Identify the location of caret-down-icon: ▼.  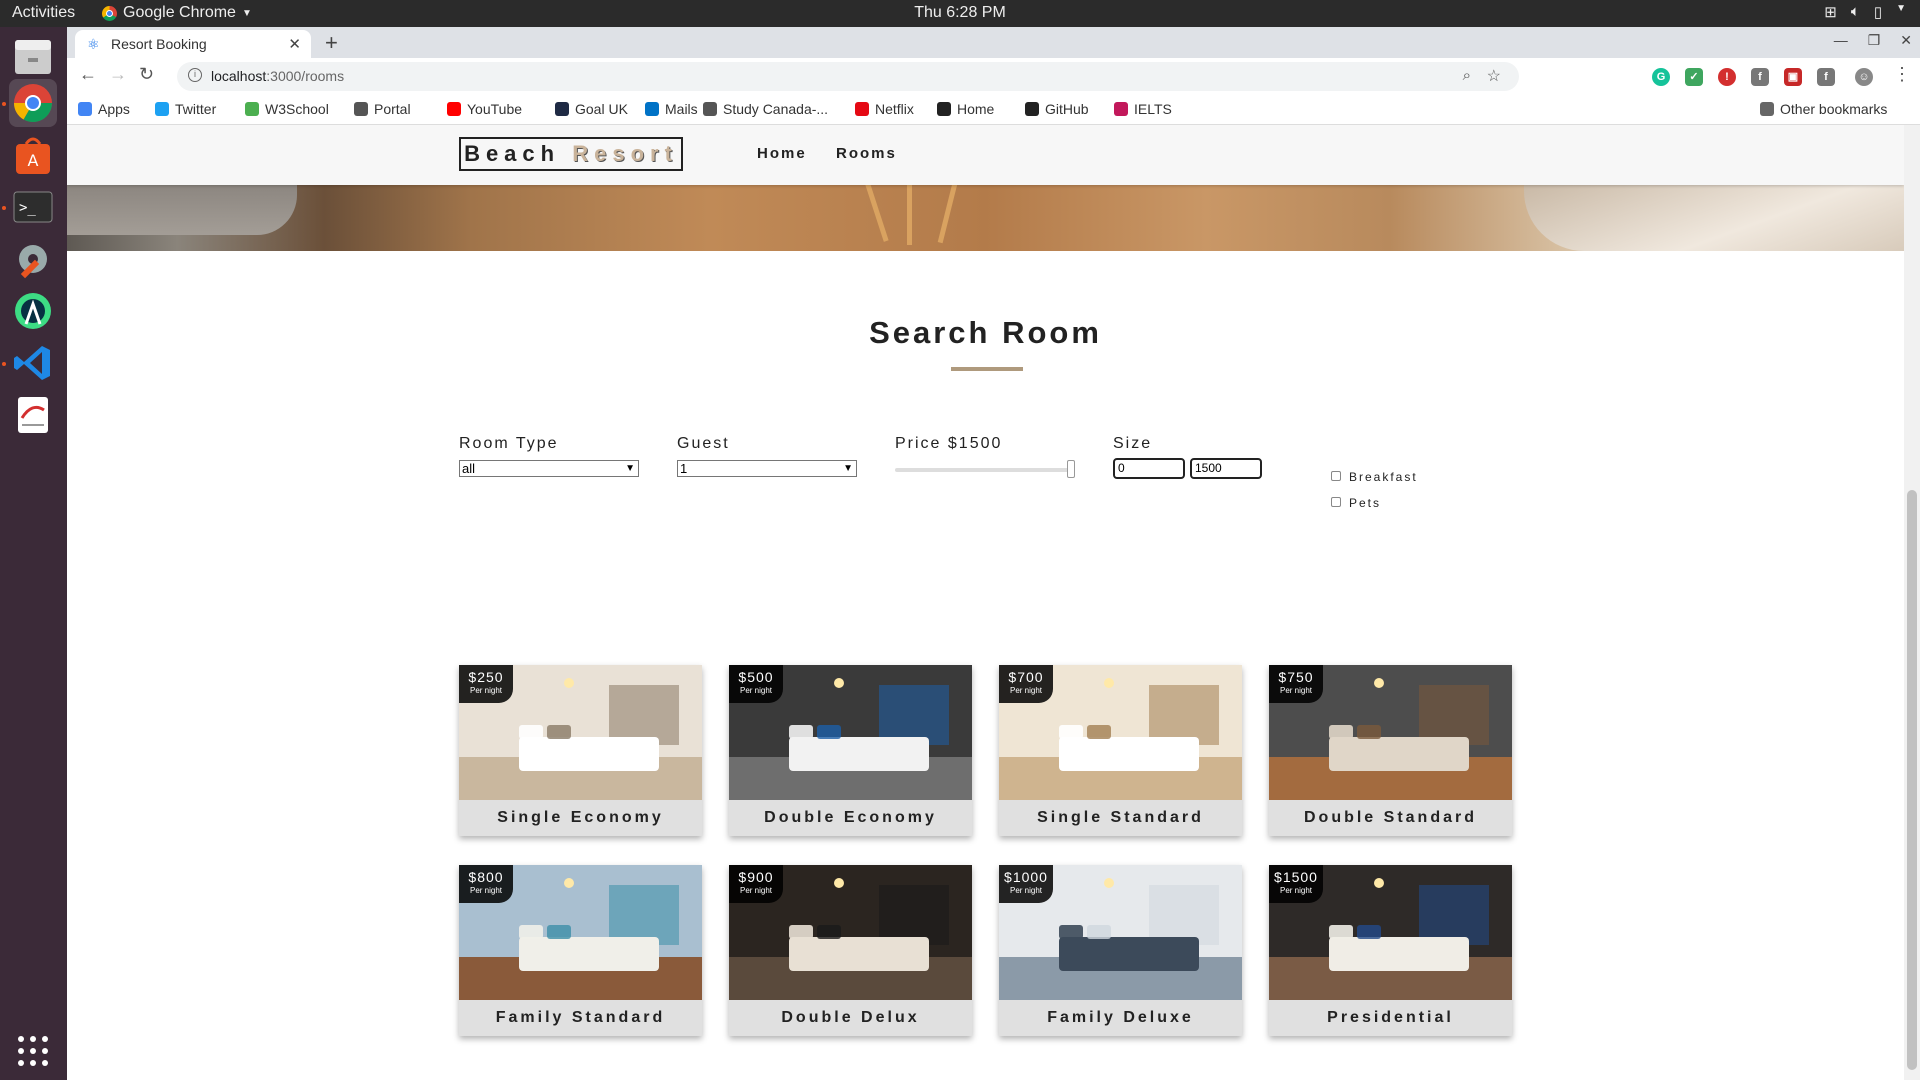
(246, 13).